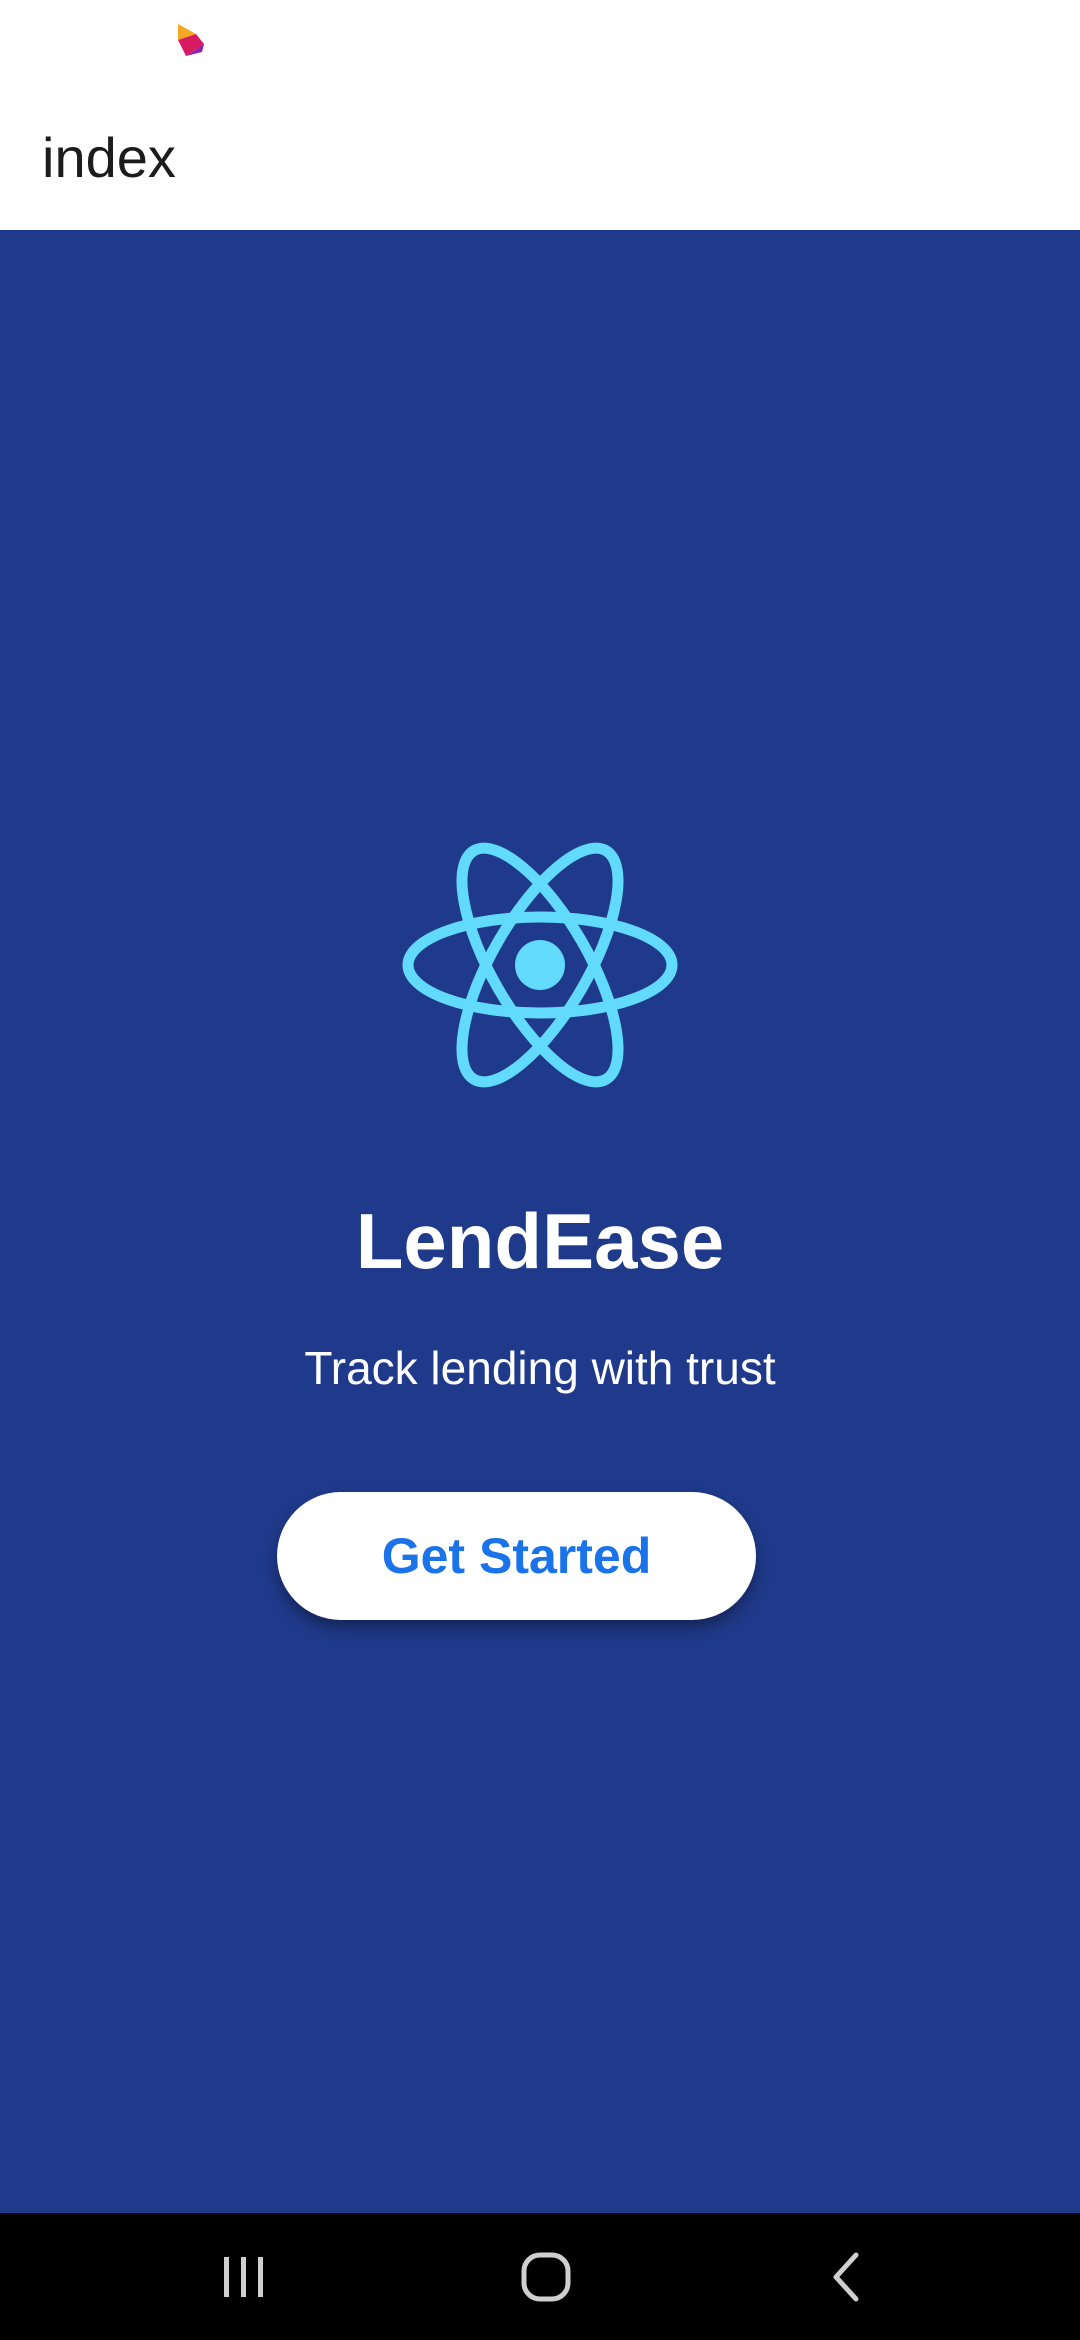  Describe the element at coordinates (109, 157) in the screenshot. I see `page-title: index` at that location.